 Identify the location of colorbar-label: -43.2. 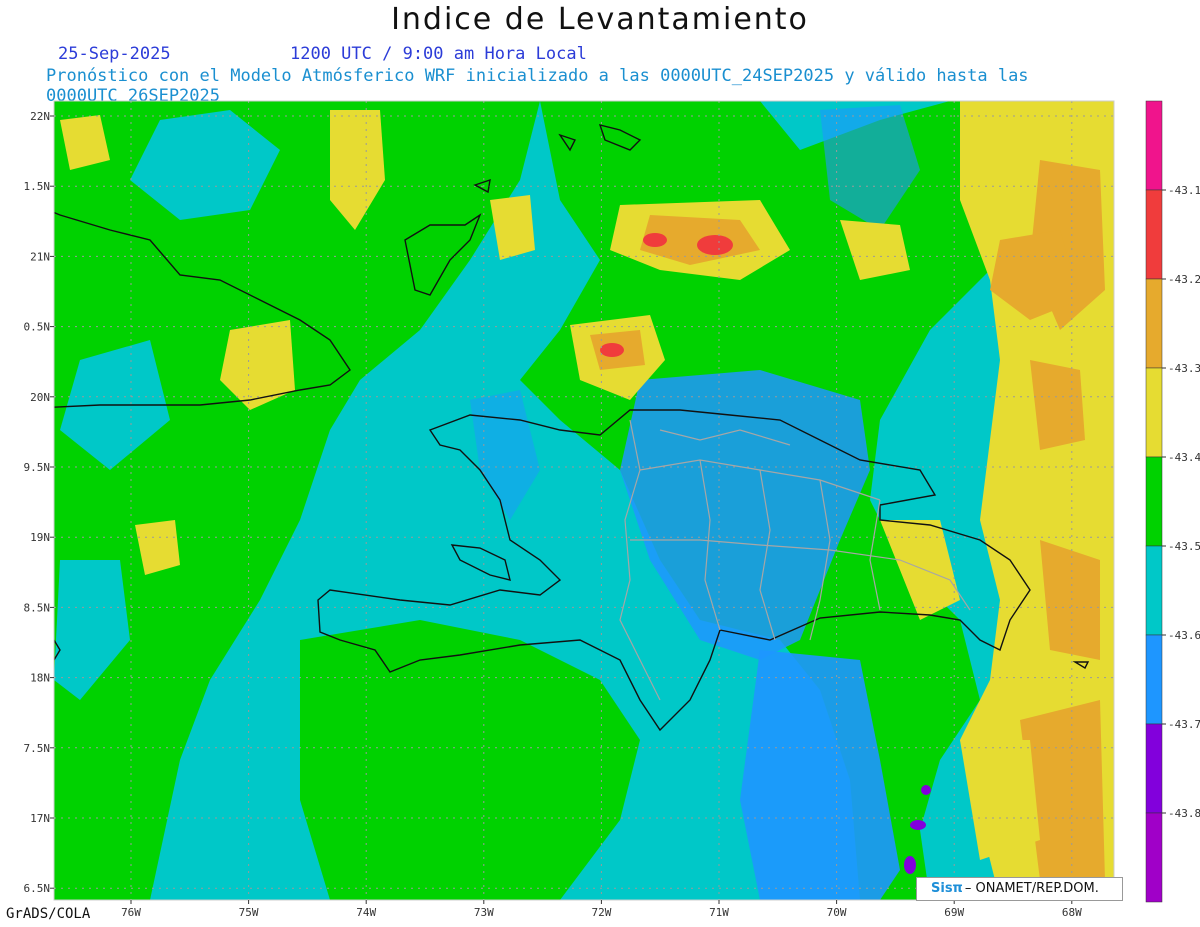
(1184, 279).